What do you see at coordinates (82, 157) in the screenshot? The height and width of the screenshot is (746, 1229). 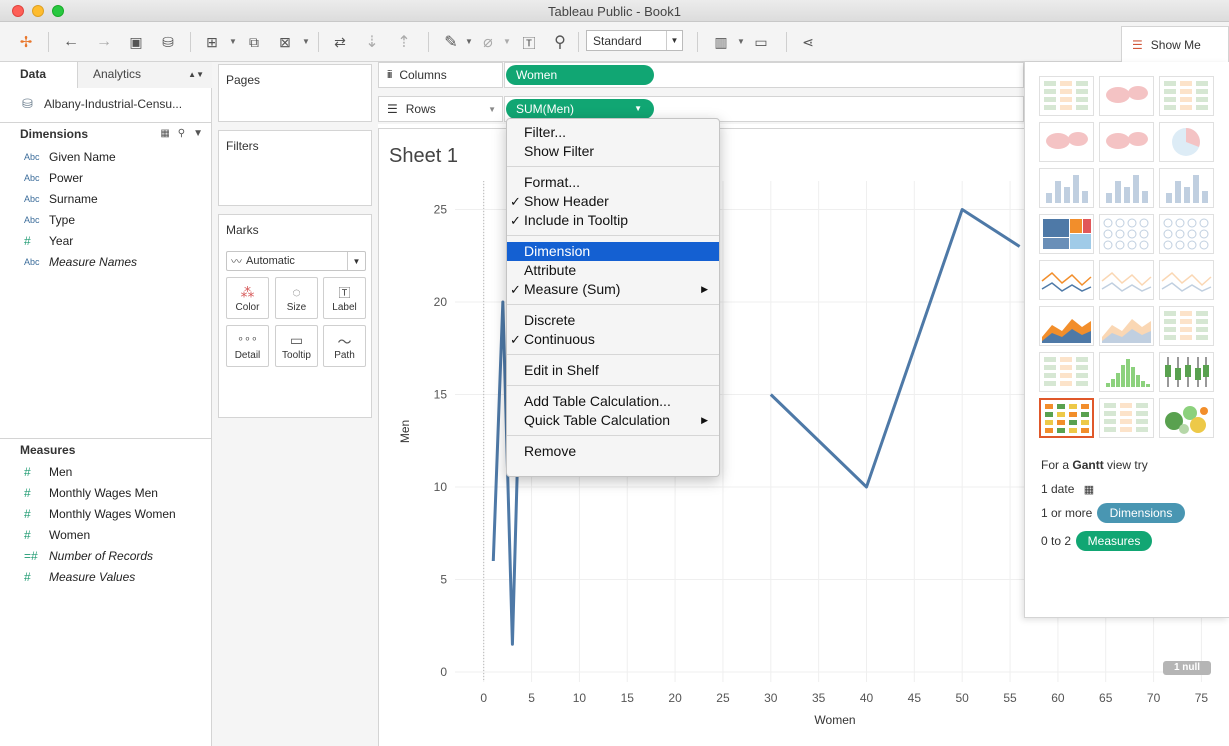 I see `dimension-field-name: Given Name` at bounding box center [82, 157].